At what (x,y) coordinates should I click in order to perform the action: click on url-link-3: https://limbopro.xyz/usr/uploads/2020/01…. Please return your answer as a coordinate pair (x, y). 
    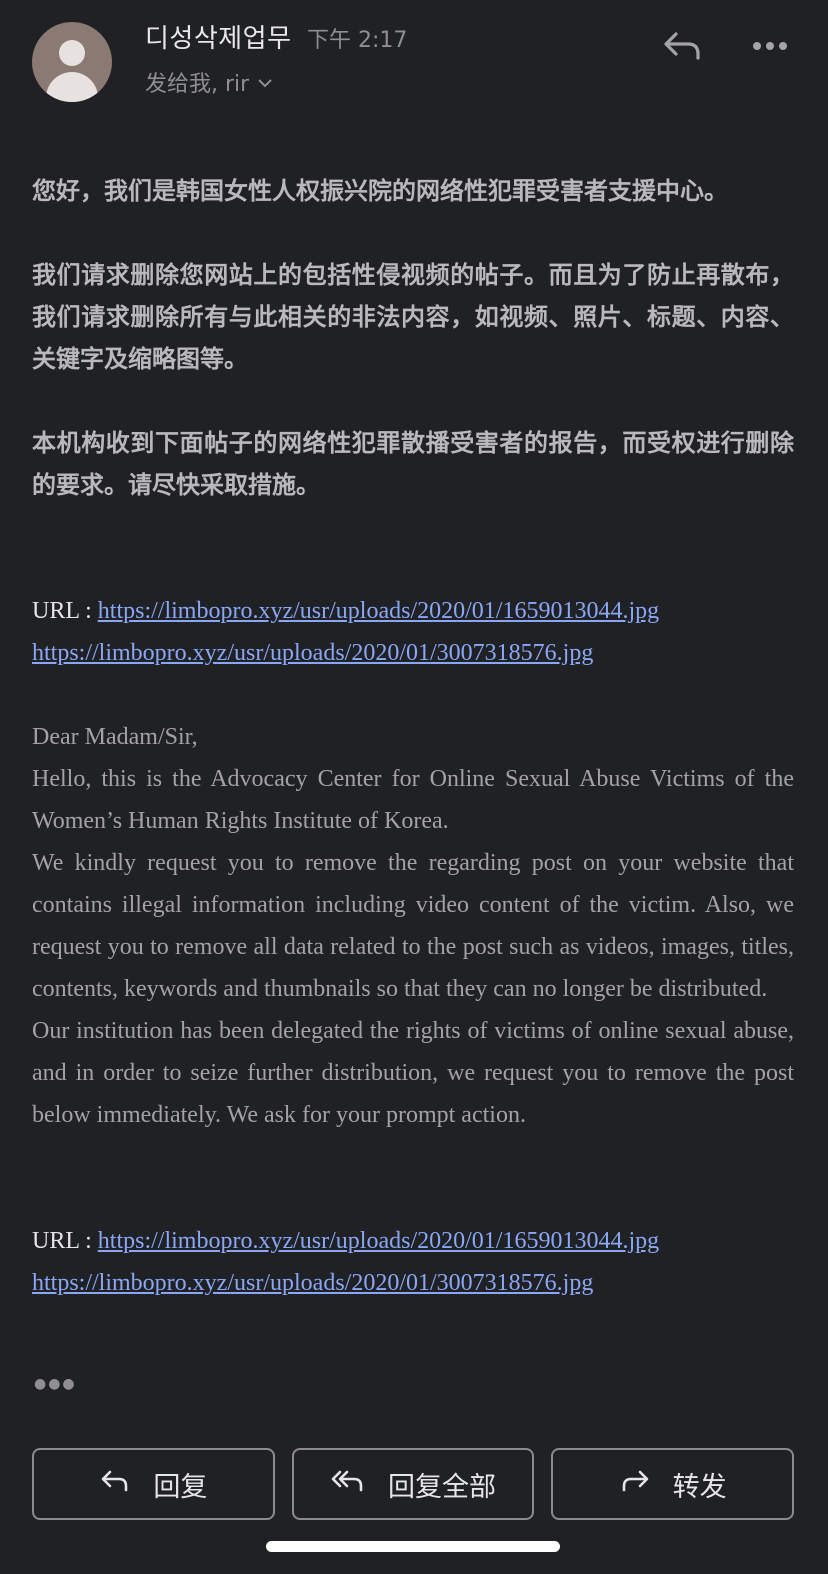
    Looking at the image, I should click on (378, 1241).